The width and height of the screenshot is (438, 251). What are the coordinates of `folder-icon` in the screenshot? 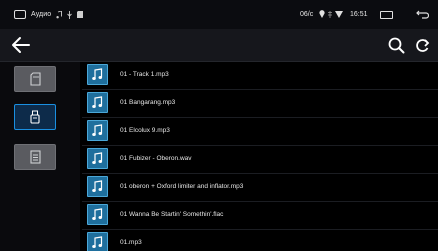 It's located at (35, 157).